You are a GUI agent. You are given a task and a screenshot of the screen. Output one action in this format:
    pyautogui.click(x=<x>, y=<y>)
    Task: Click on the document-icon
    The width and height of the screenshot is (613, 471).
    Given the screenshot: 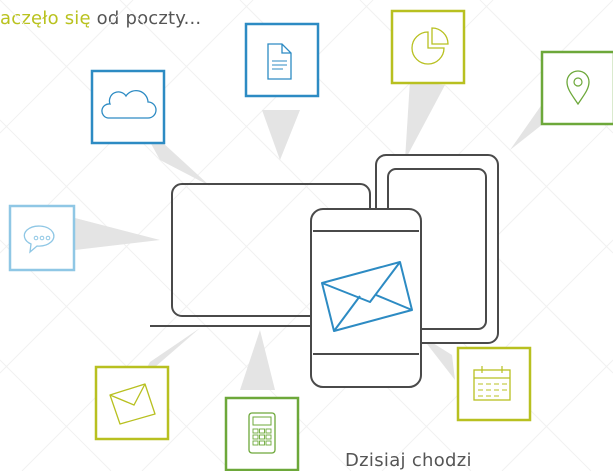 What is the action you would take?
    pyautogui.click(x=282, y=60)
    